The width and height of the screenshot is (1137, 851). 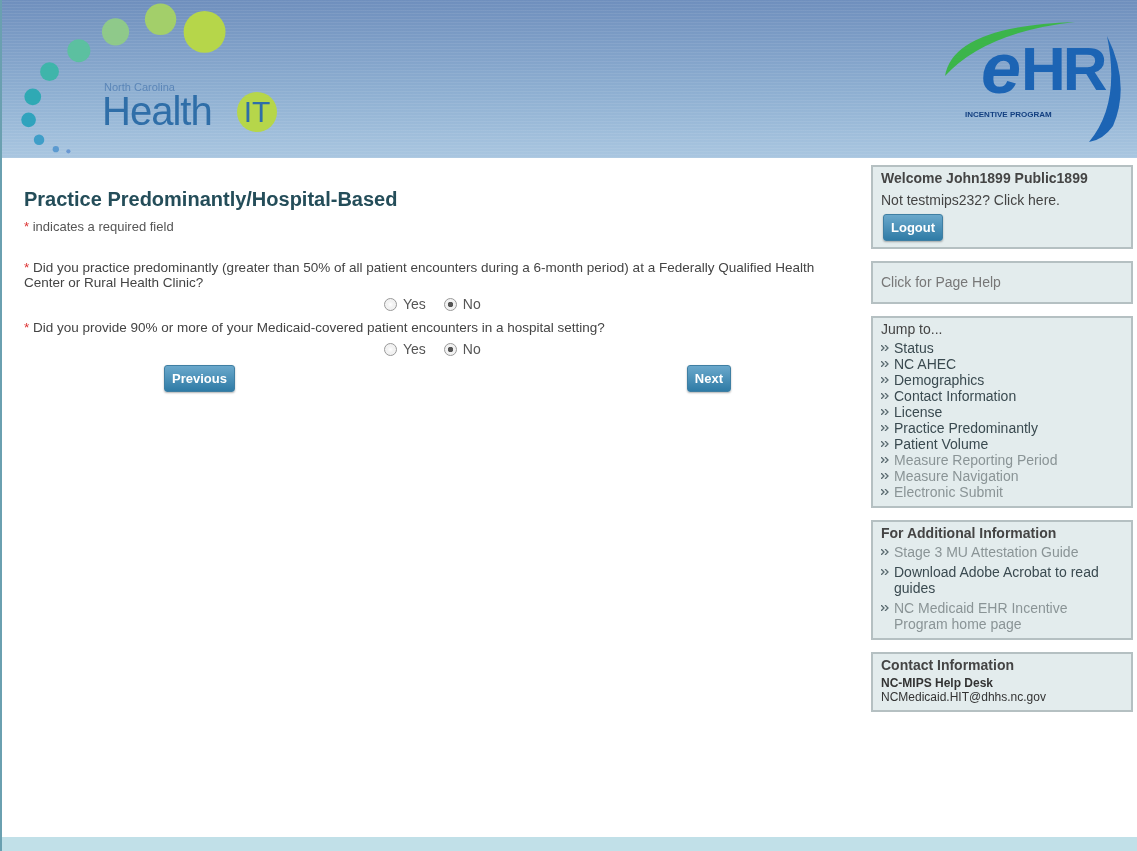 I want to click on sidebar-link: Patient Volume, so click(x=1002, y=444).